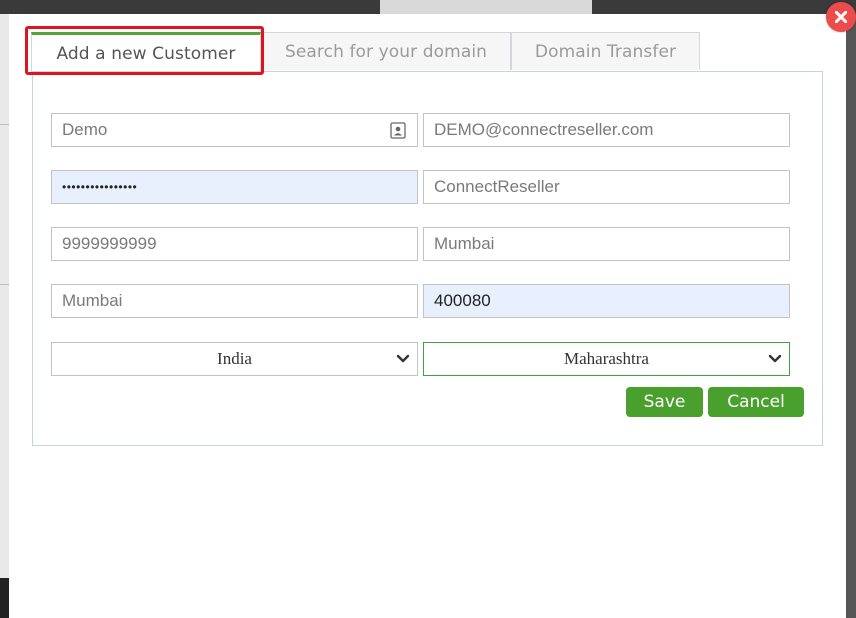 This screenshot has width=856, height=618. What do you see at coordinates (606, 301) in the screenshot?
I see `zip-input: 400080` at bounding box center [606, 301].